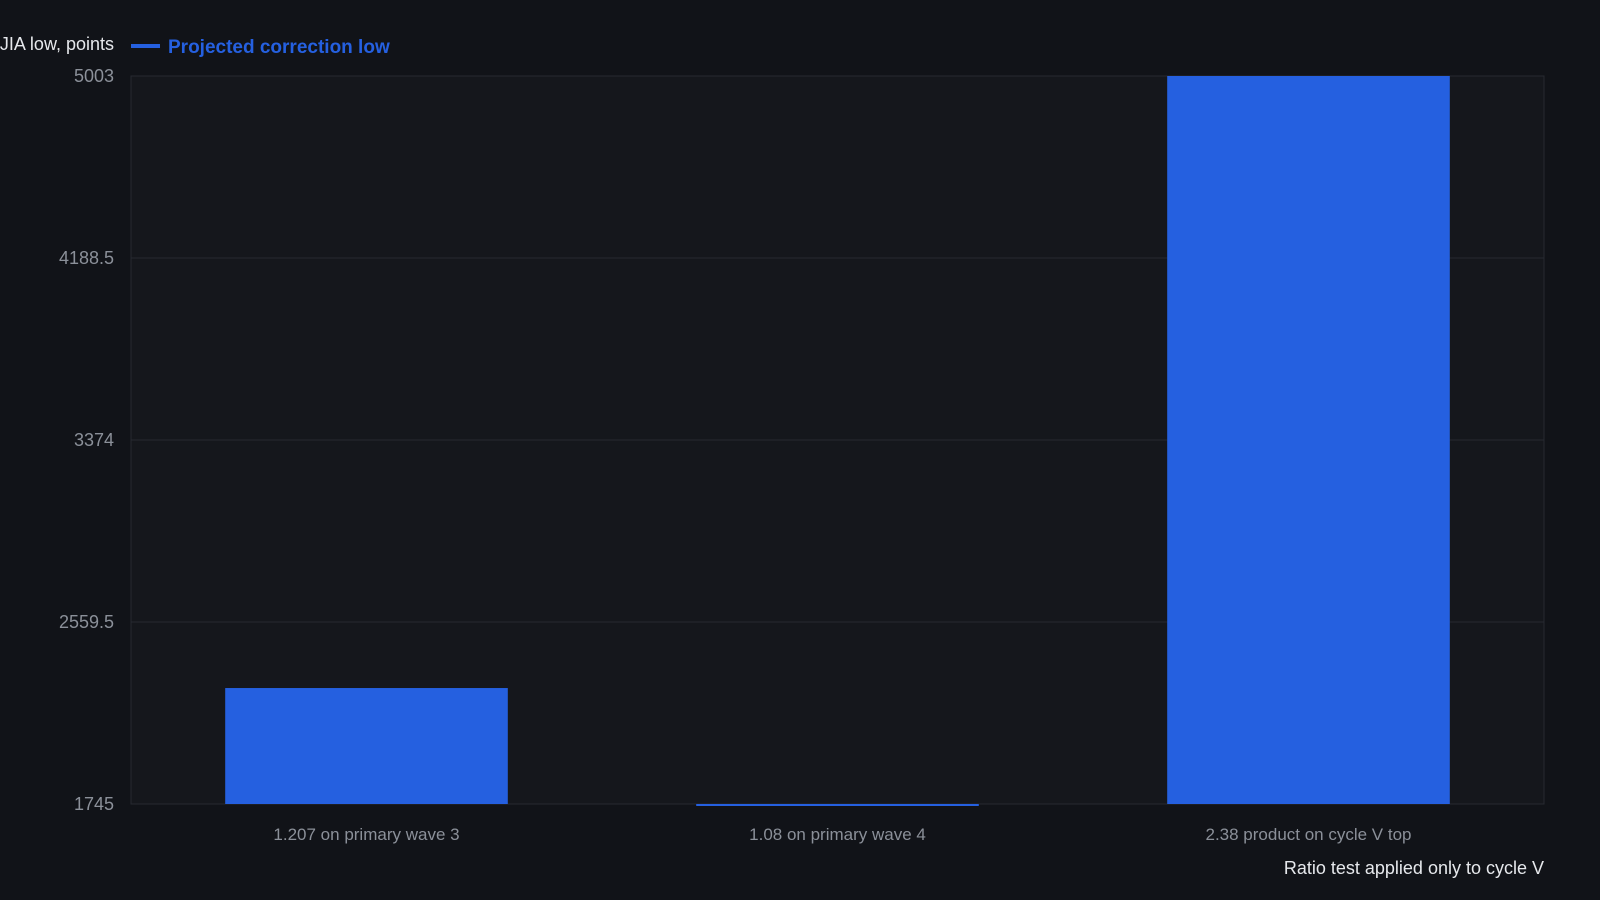 Image resolution: width=1600 pixels, height=900 pixels. I want to click on legend: Projected correction low, so click(260, 47).